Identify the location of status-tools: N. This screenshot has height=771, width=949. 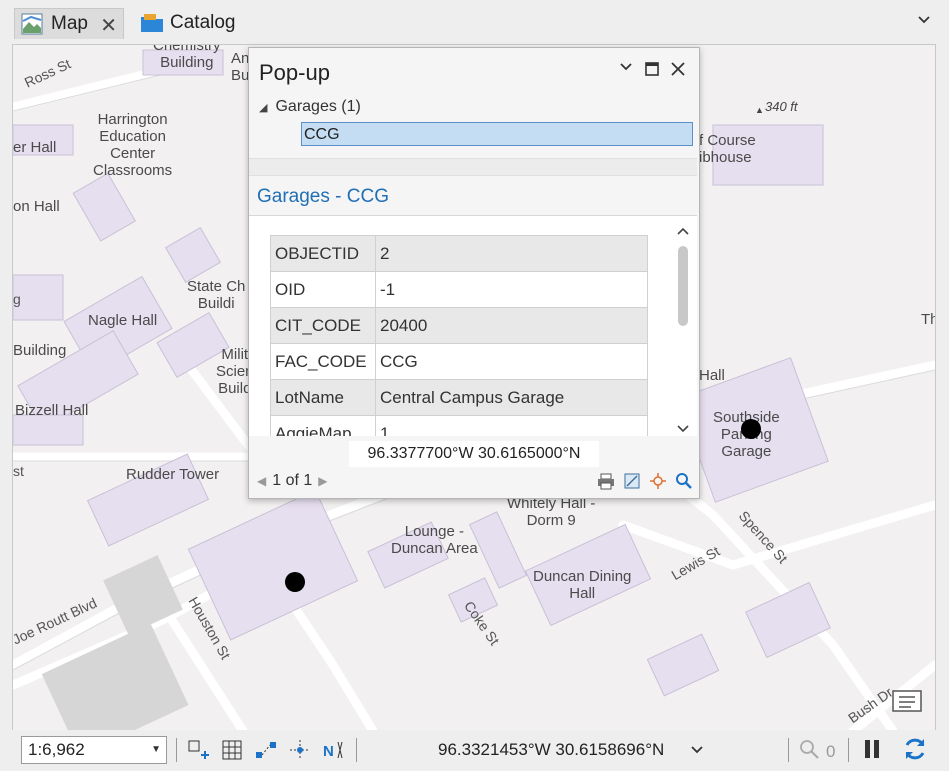
(266, 752).